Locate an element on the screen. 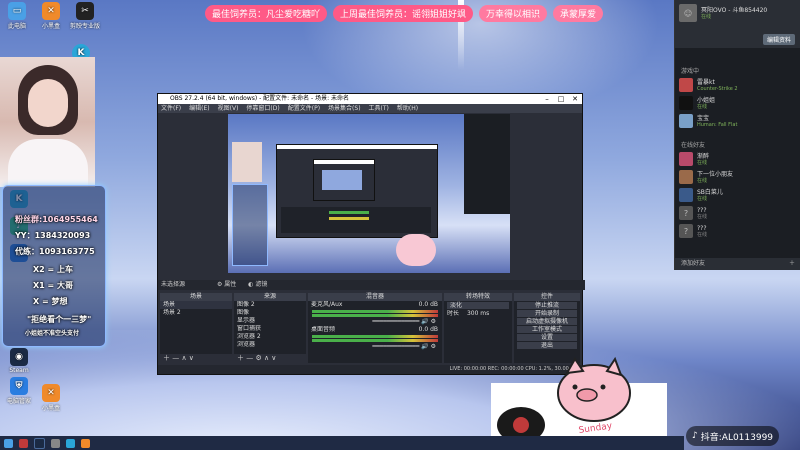 The height and width of the screenshot is (450, 800). desktop-icon-xiaoheihe-2: ✕ 小黑盒 is located at coordinates (51, 398).